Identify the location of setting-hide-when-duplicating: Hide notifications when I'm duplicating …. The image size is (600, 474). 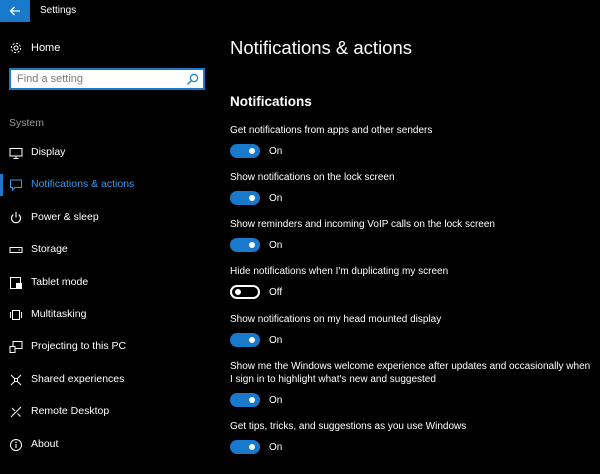
(412, 282).